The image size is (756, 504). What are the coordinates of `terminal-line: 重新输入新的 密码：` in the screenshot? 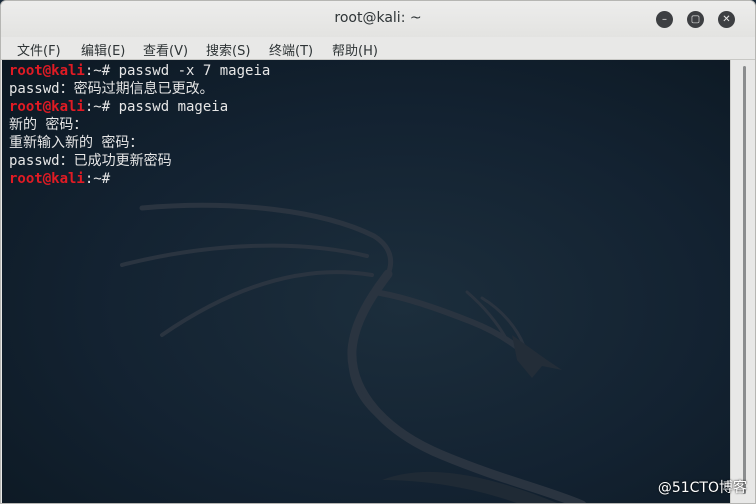 It's located at (76, 143).